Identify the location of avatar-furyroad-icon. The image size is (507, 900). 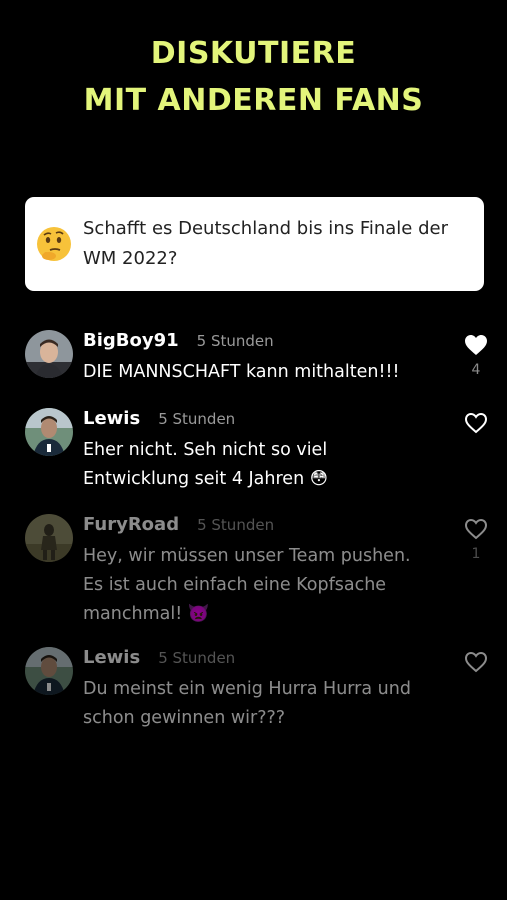
(49, 538).